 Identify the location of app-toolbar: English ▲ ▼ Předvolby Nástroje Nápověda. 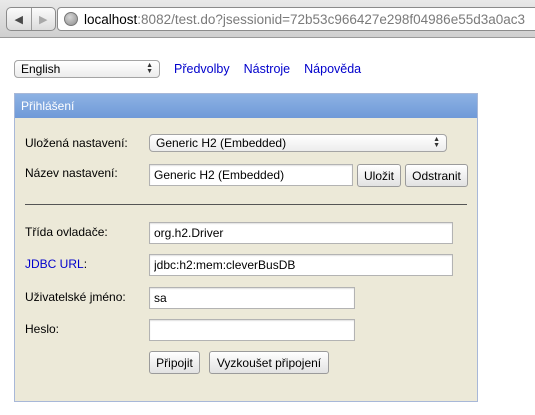
(187, 69).